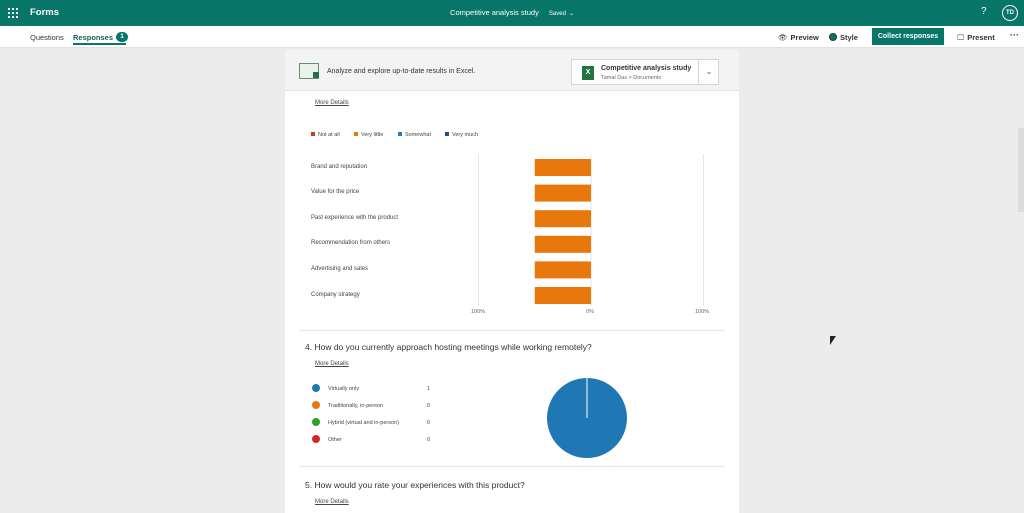  I want to click on pie-legend-label-2: Hybrid (virtual and in-person), so click(363, 423).